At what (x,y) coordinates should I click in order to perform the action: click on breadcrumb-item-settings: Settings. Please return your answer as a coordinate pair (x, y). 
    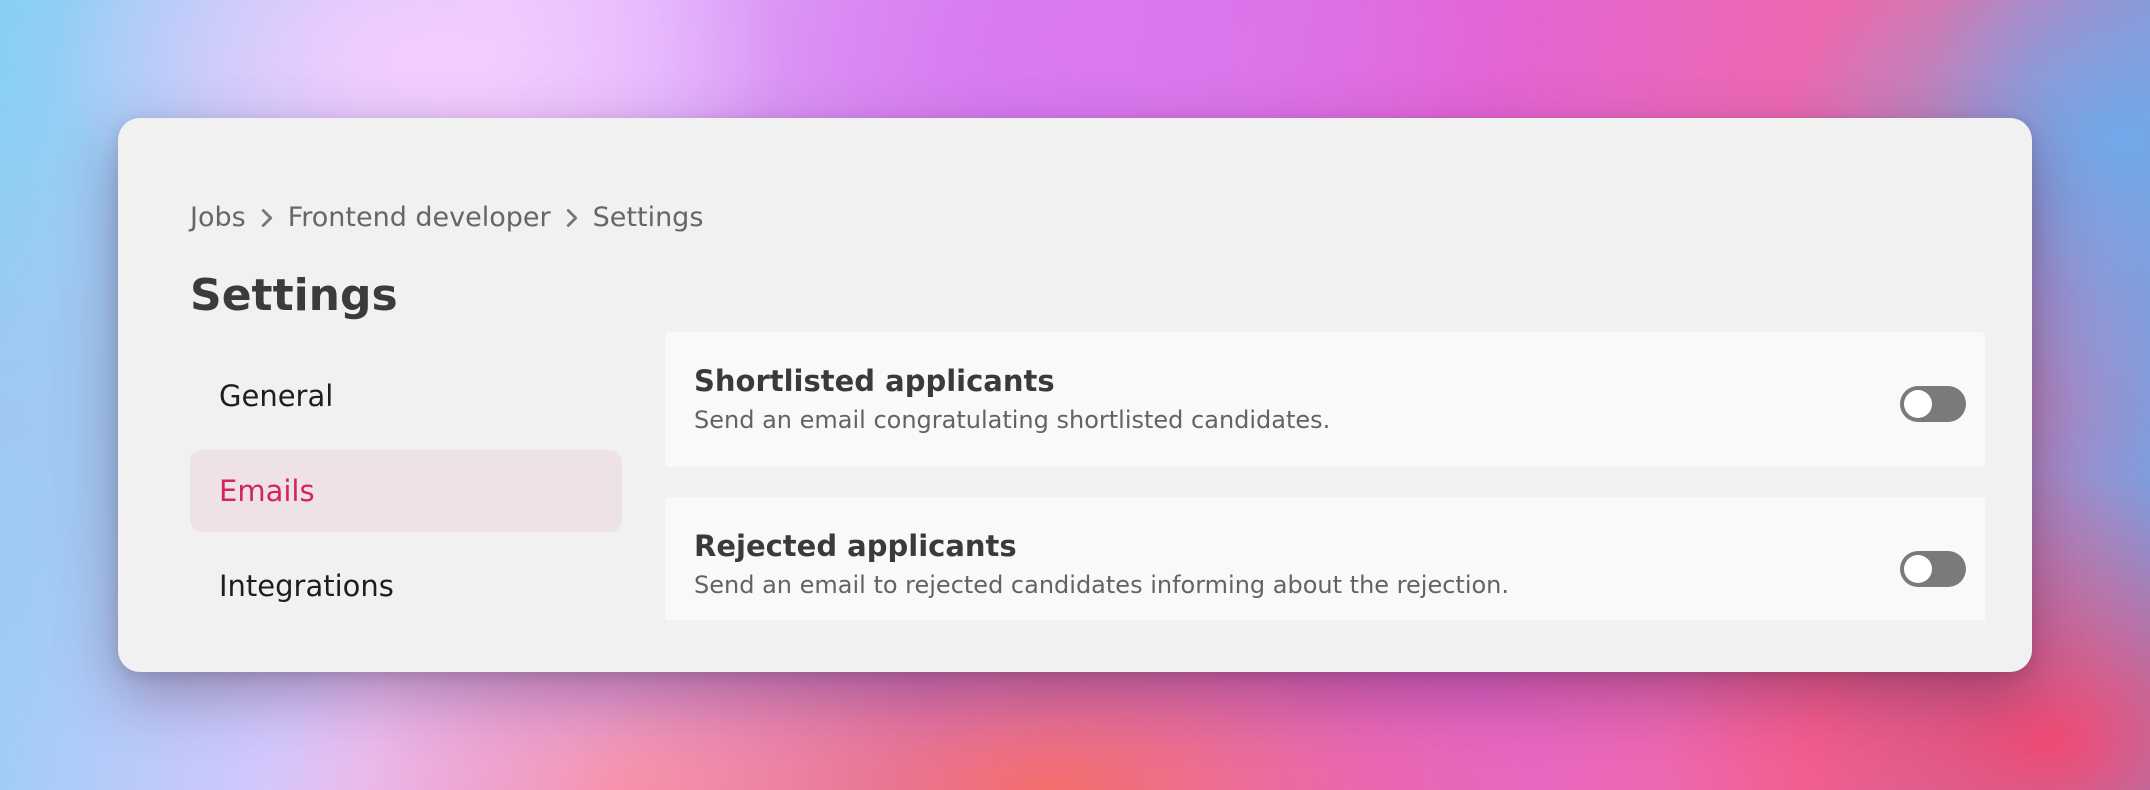
    Looking at the image, I should click on (648, 217).